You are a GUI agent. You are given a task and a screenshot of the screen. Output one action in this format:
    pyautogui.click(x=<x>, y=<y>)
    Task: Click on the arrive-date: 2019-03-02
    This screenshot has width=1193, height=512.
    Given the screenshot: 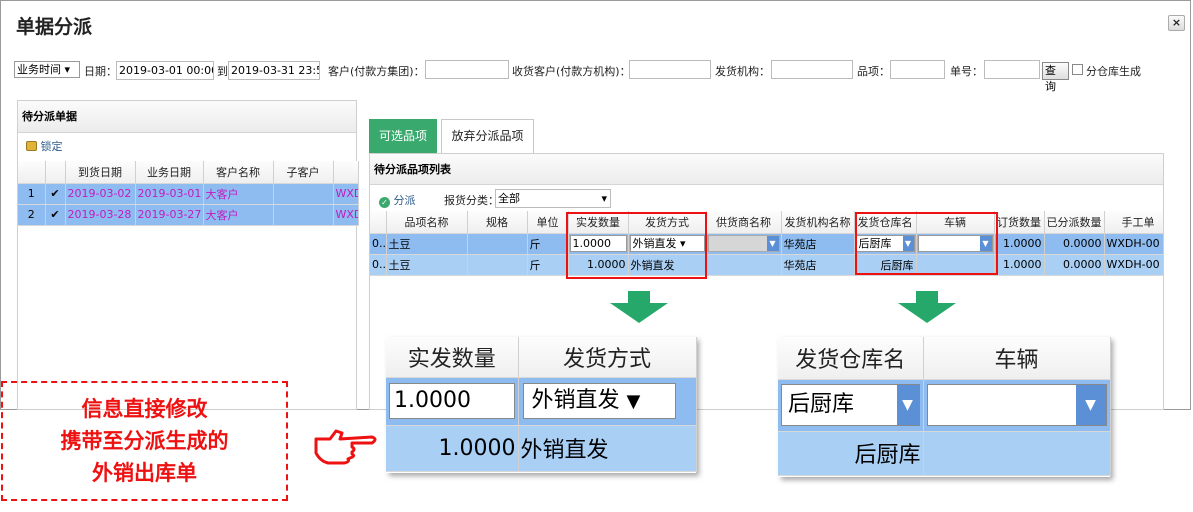 What is the action you would take?
    pyautogui.click(x=100, y=194)
    